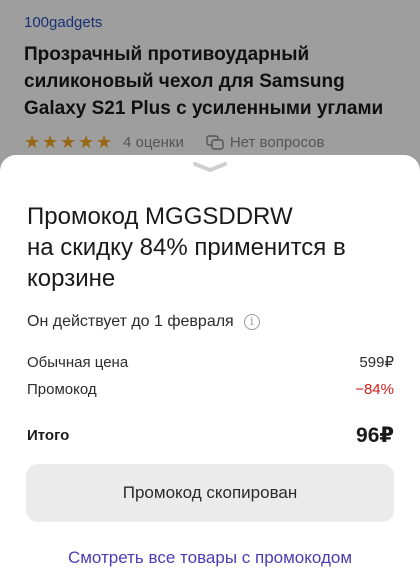 The image size is (420, 577). Describe the element at coordinates (210, 558) in the screenshot. I see `view-all-products-link: Смотреть все товары с промокодом` at that location.